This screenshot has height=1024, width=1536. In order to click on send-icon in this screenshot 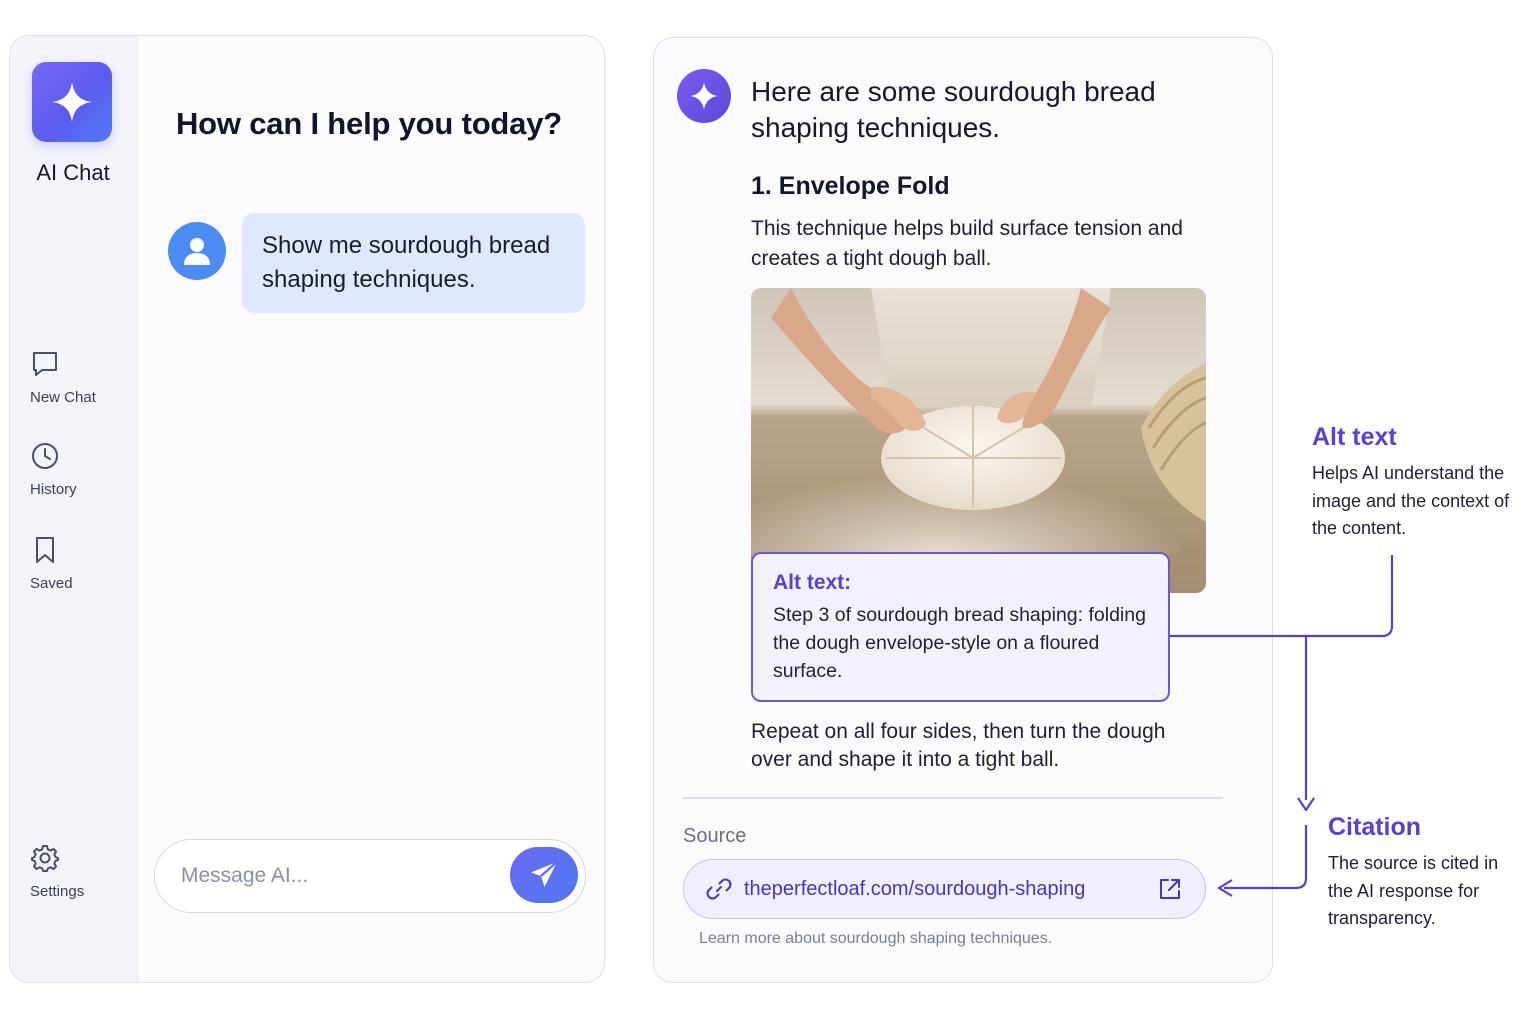, I will do `click(544, 874)`.